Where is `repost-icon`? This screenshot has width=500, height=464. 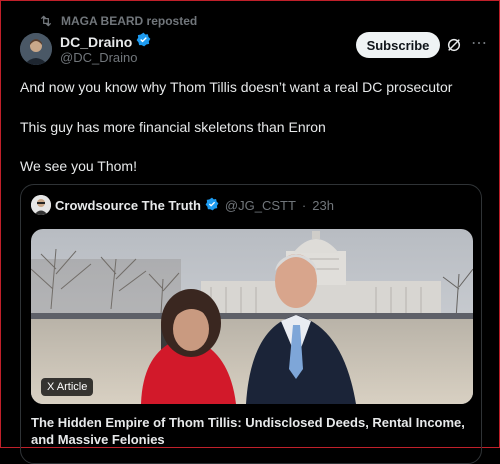
repost-icon is located at coordinates (46, 21).